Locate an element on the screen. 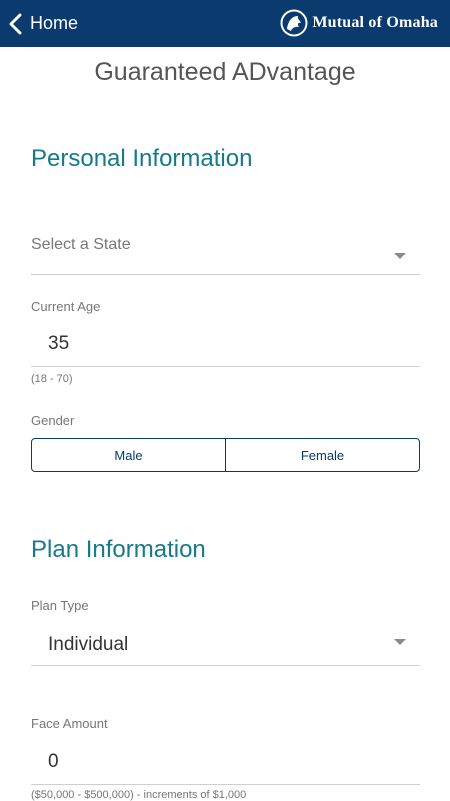  back-button: Home is located at coordinates (43, 24).